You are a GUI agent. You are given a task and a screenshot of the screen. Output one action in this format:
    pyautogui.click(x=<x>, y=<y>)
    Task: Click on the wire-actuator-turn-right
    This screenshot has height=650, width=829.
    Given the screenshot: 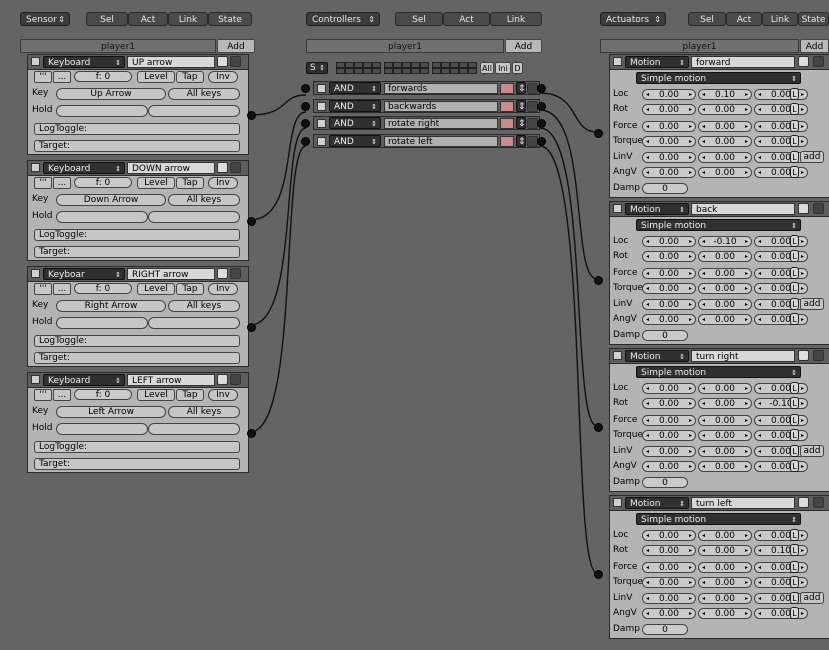 What is the action you would take?
    pyautogui.click(x=568, y=277)
    